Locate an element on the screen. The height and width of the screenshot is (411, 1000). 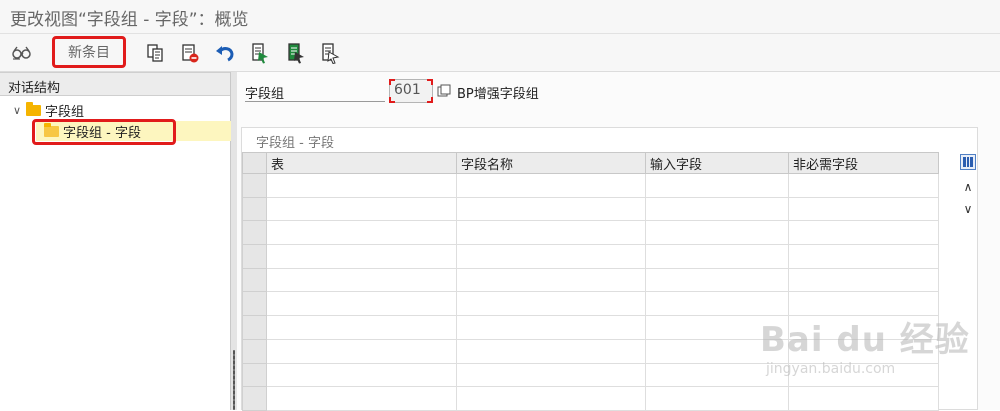
tree-item-label: 字段组 - 字段 is located at coordinates (102, 133).